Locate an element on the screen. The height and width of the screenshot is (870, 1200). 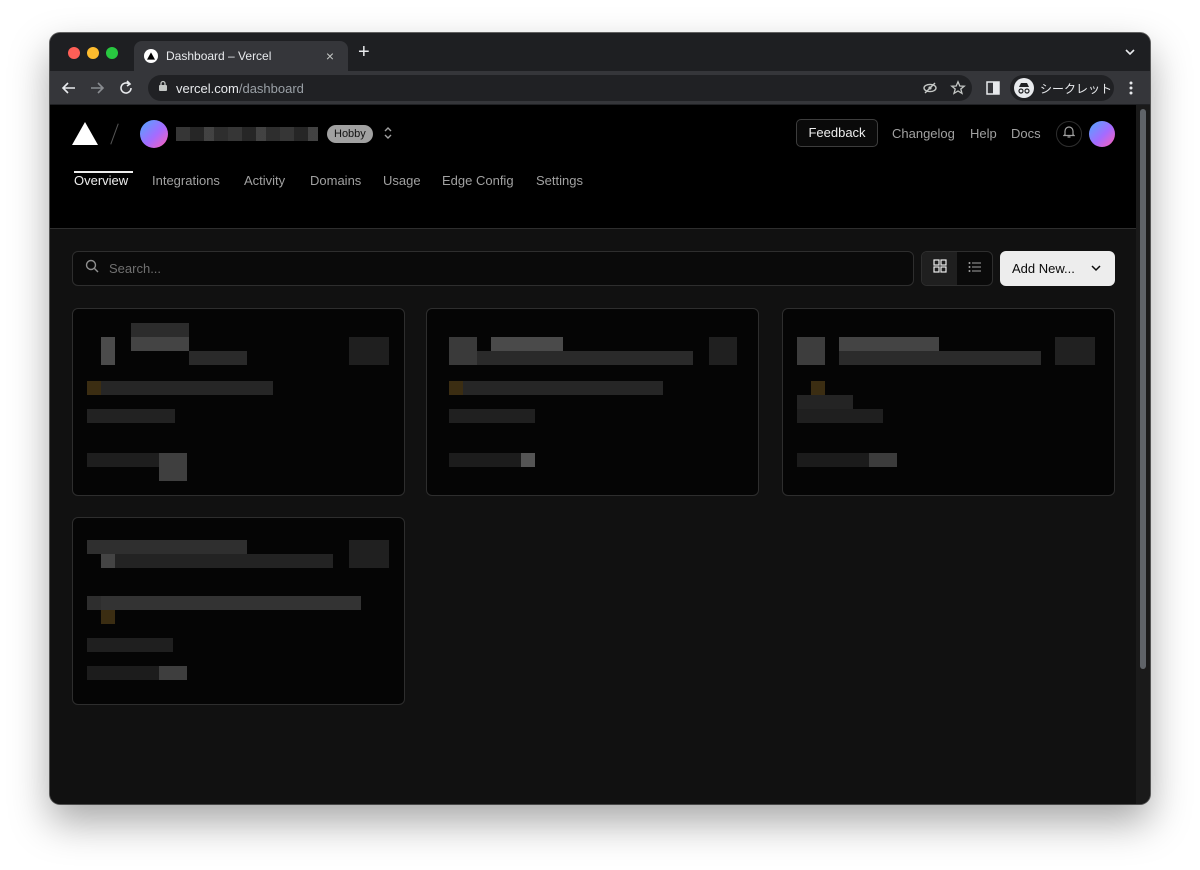
tab-integrations: Integrations is located at coordinates (186, 180).